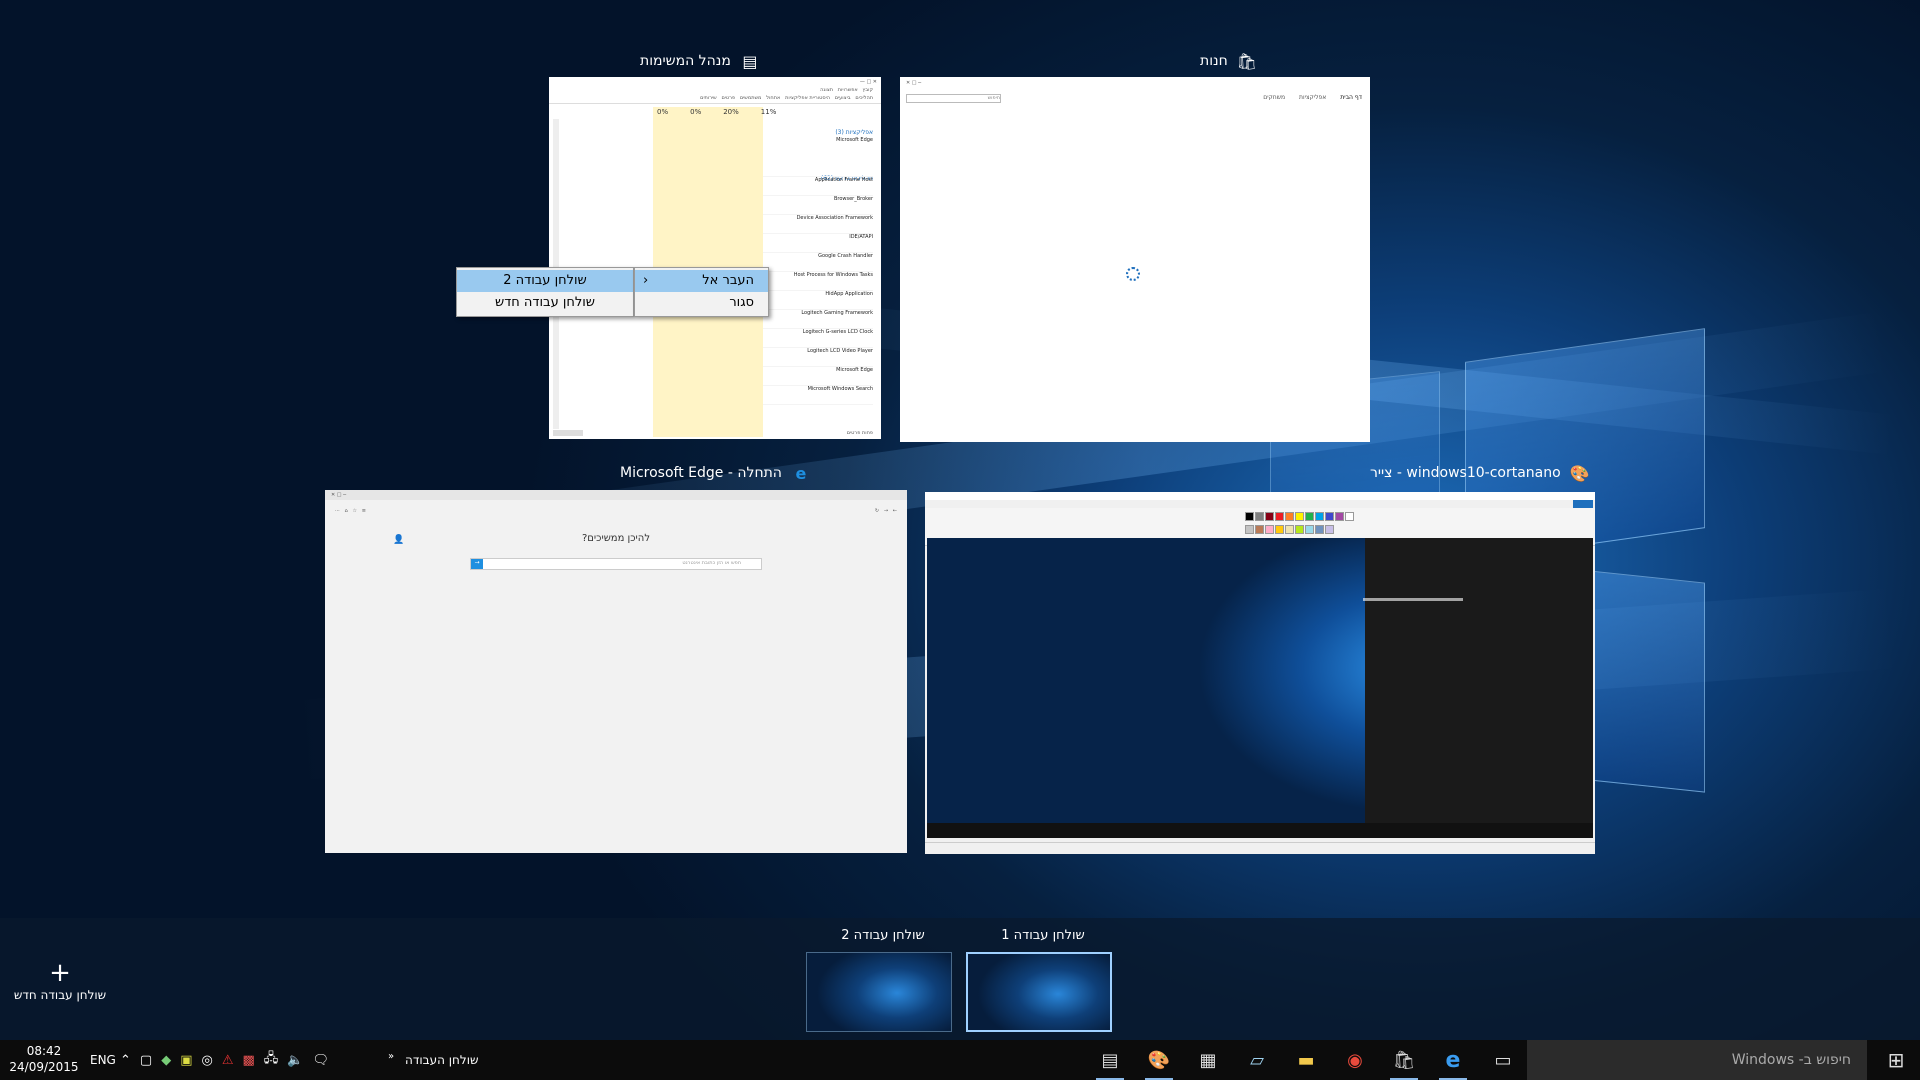 The height and width of the screenshot is (1080, 1920). I want to click on paint-taskbar-icon: 🎨, so click(1159, 1060).